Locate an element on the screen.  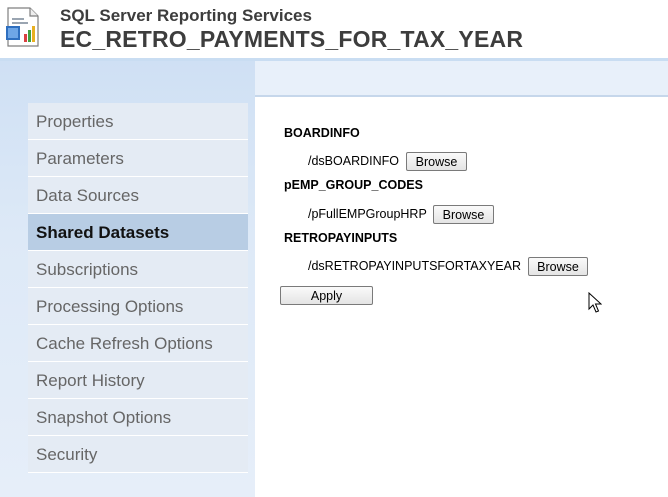
sidebar-item-shared-datasets: Shared Datasets is located at coordinates (138, 232).